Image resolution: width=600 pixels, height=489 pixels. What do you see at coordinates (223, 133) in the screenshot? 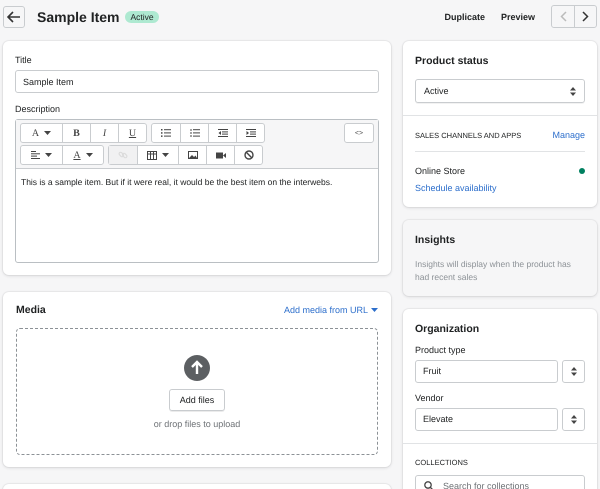
I see `outdent-icon` at bounding box center [223, 133].